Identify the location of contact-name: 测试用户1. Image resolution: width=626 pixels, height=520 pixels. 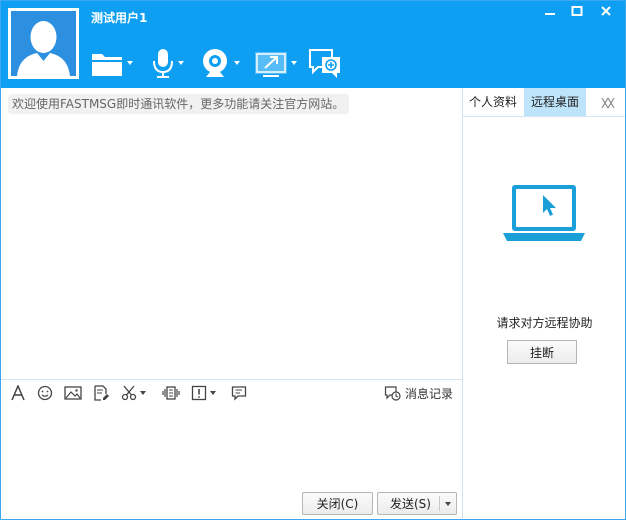
(119, 18).